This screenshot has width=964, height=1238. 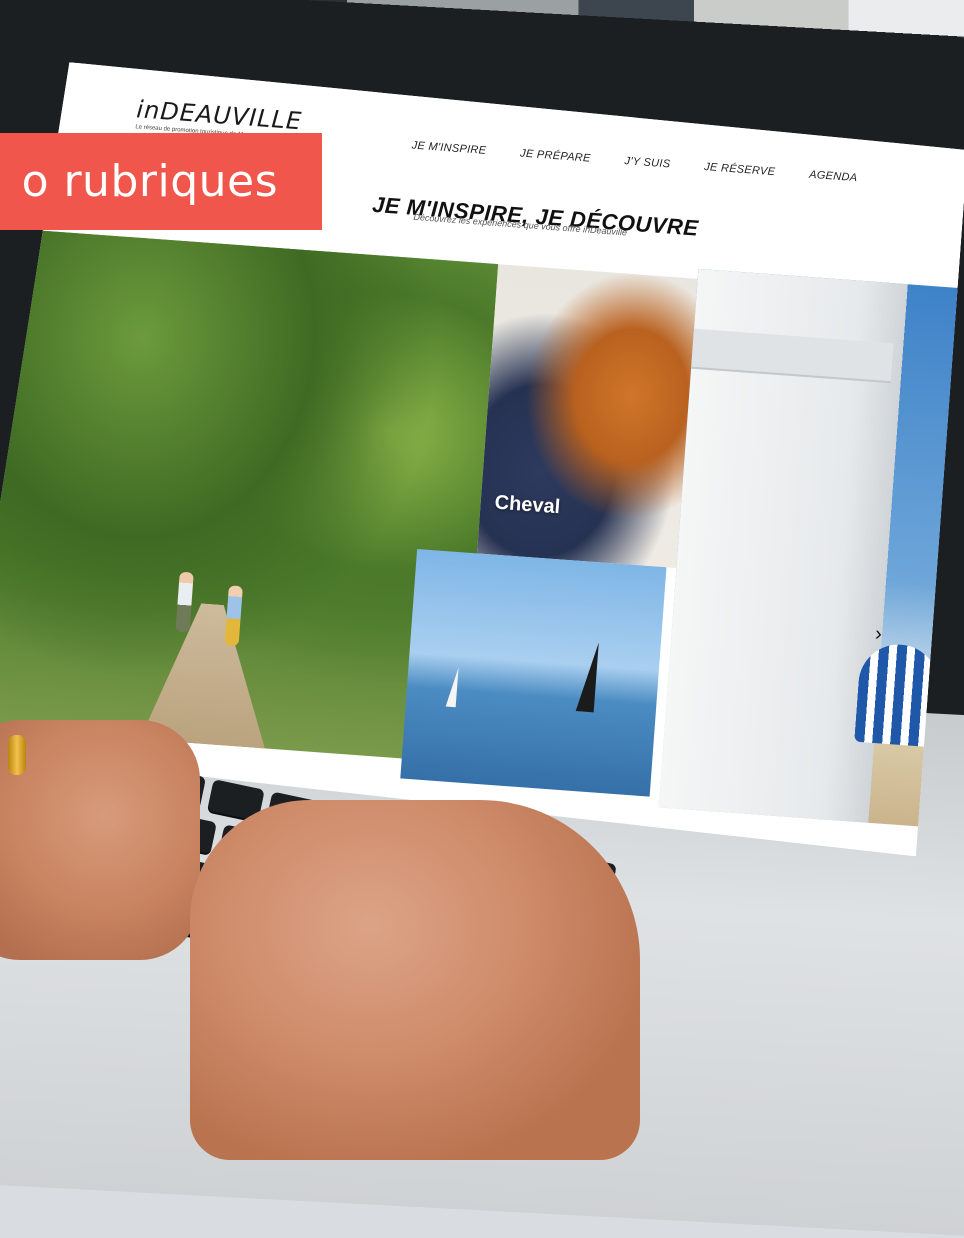 What do you see at coordinates (647, 162) in the screenshot?
I see `nav-item-jy-suis: J'Y SUIS` at bounding box center [647, 162].